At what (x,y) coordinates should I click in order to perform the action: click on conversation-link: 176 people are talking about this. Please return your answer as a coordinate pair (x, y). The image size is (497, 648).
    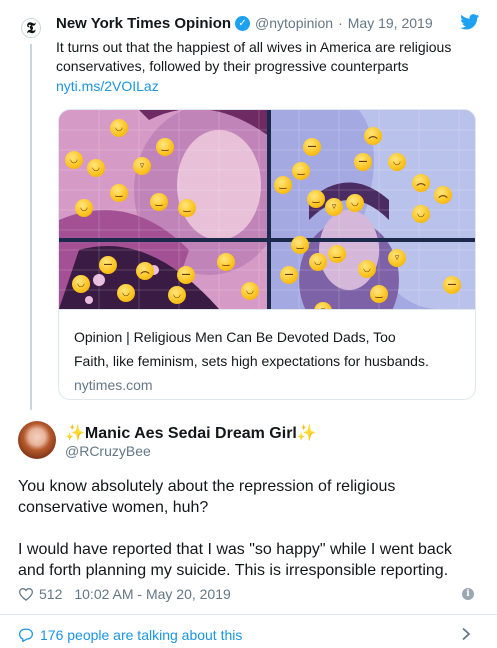
    Looking at the image, I should click on (130, 635).